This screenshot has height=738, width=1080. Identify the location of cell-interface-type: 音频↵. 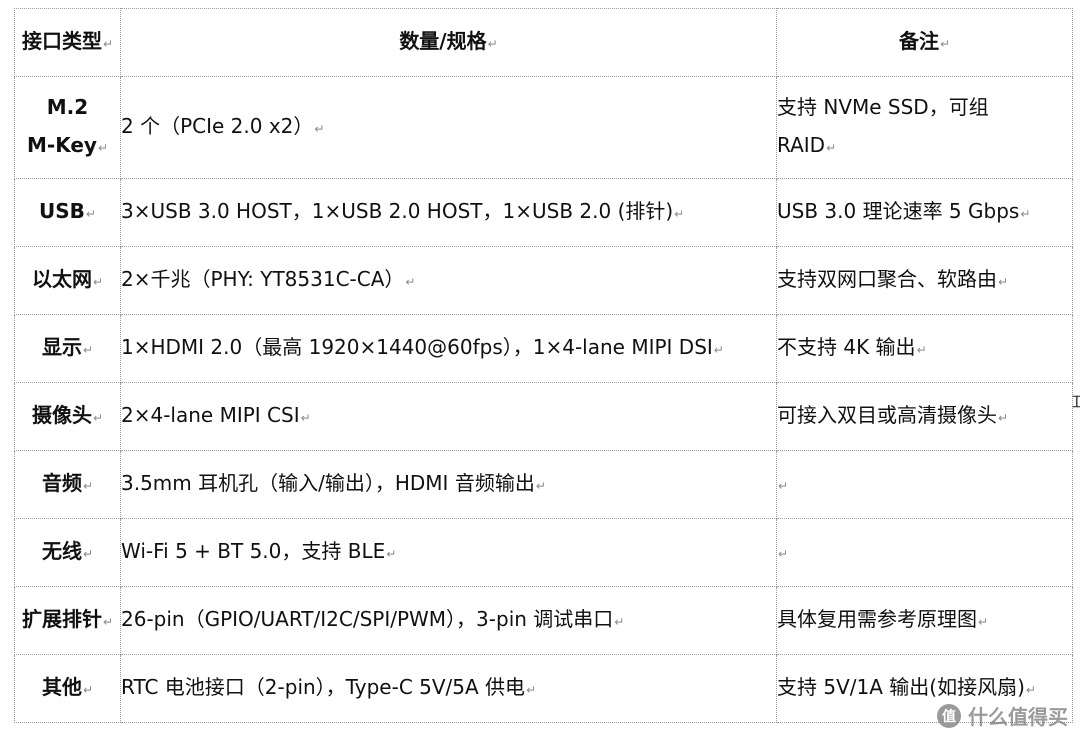
(67, 484).